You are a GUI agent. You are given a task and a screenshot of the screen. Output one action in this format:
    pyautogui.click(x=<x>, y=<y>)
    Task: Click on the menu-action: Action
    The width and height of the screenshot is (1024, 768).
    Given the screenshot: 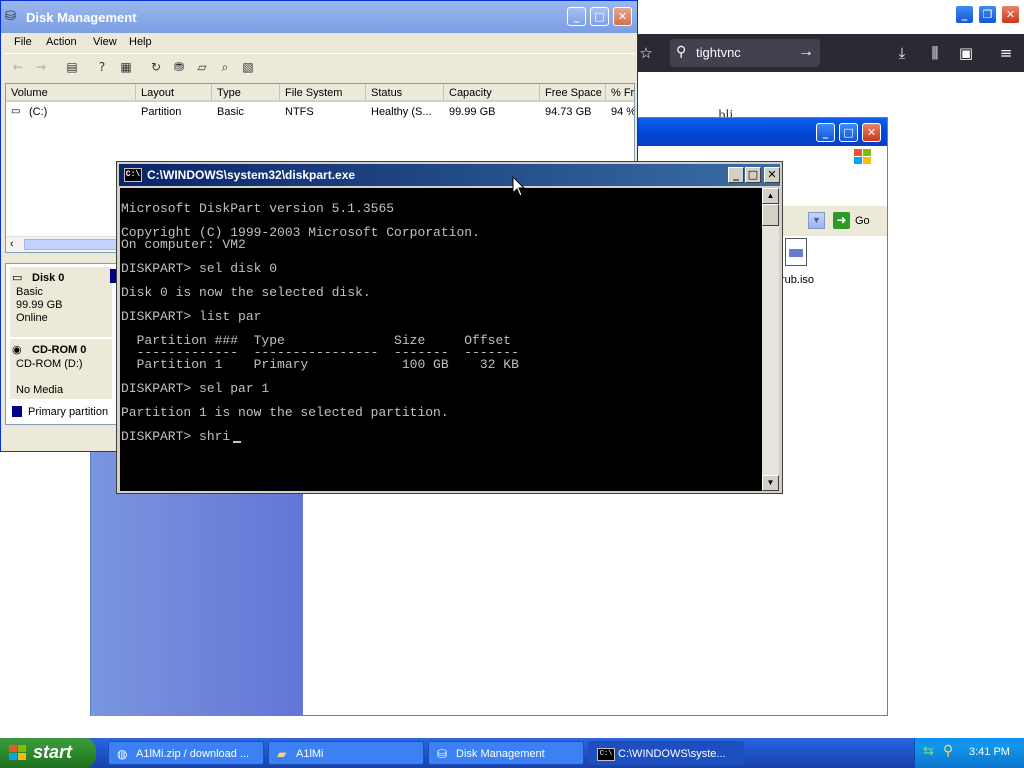 What is the action you would take?
    pyautogui.click(x=61, y=42)
    